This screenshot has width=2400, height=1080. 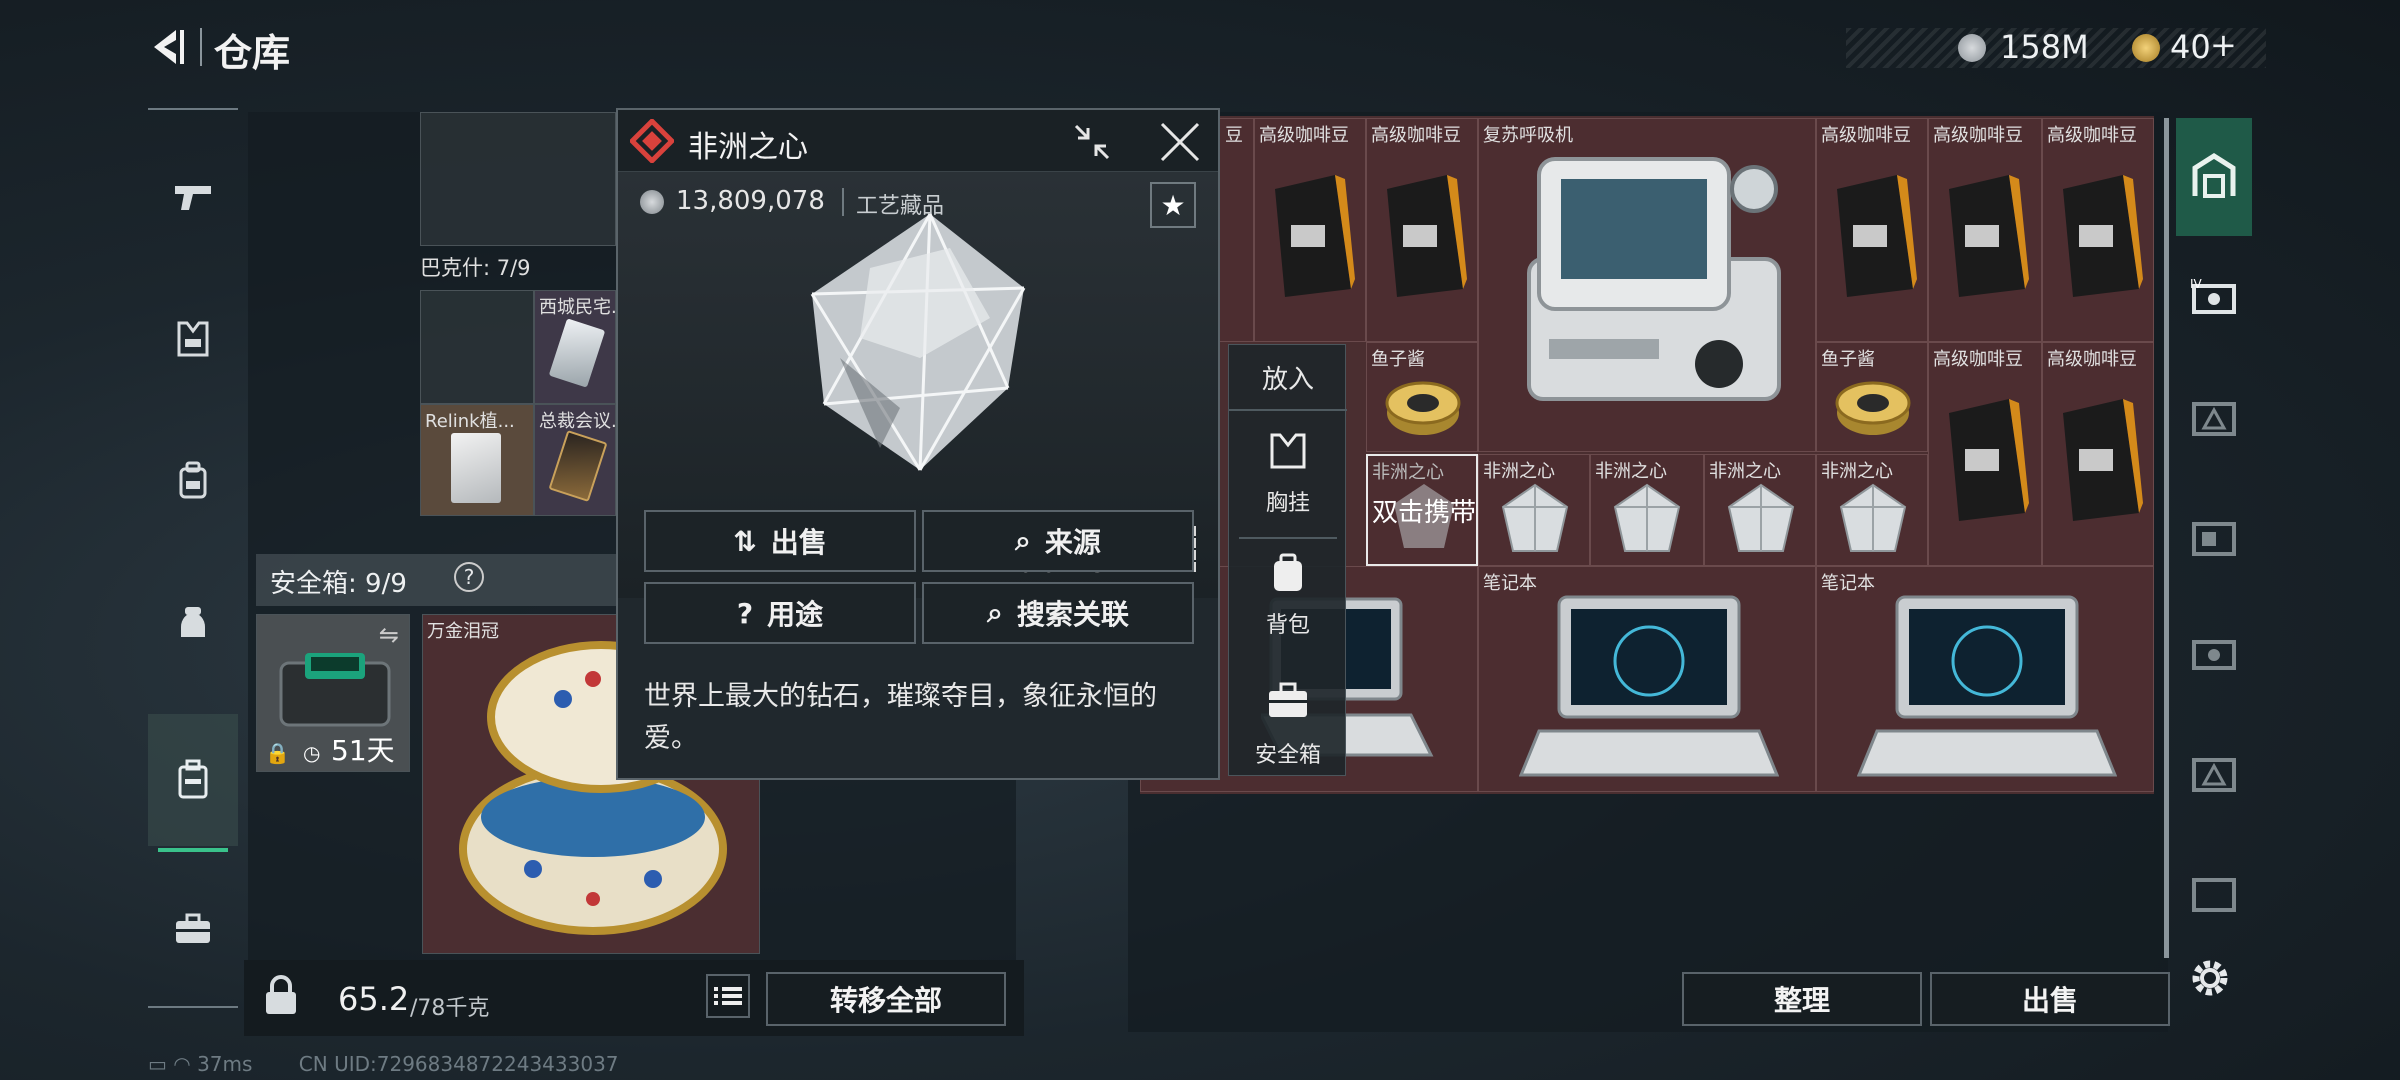 What do you see at coordinates (193, 339) in the screenshot?
I see `nav-vest` at bounding box center [193, 339].